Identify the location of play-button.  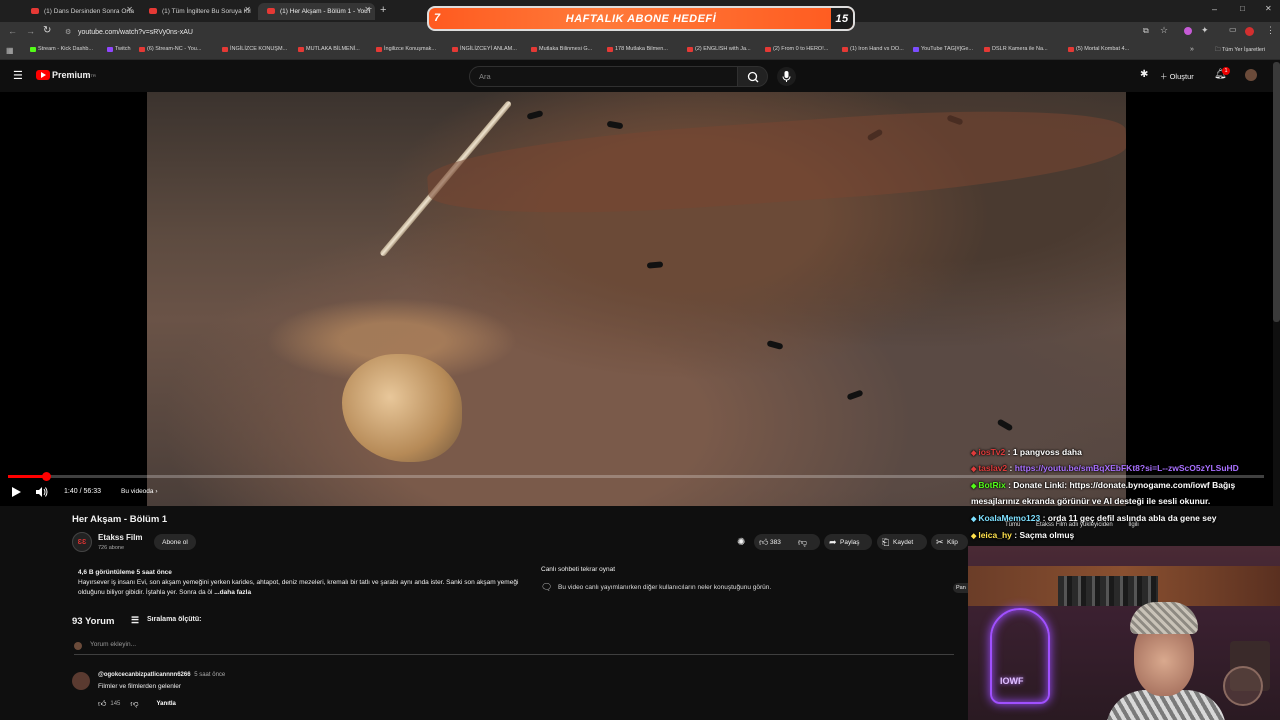
(16, 492).